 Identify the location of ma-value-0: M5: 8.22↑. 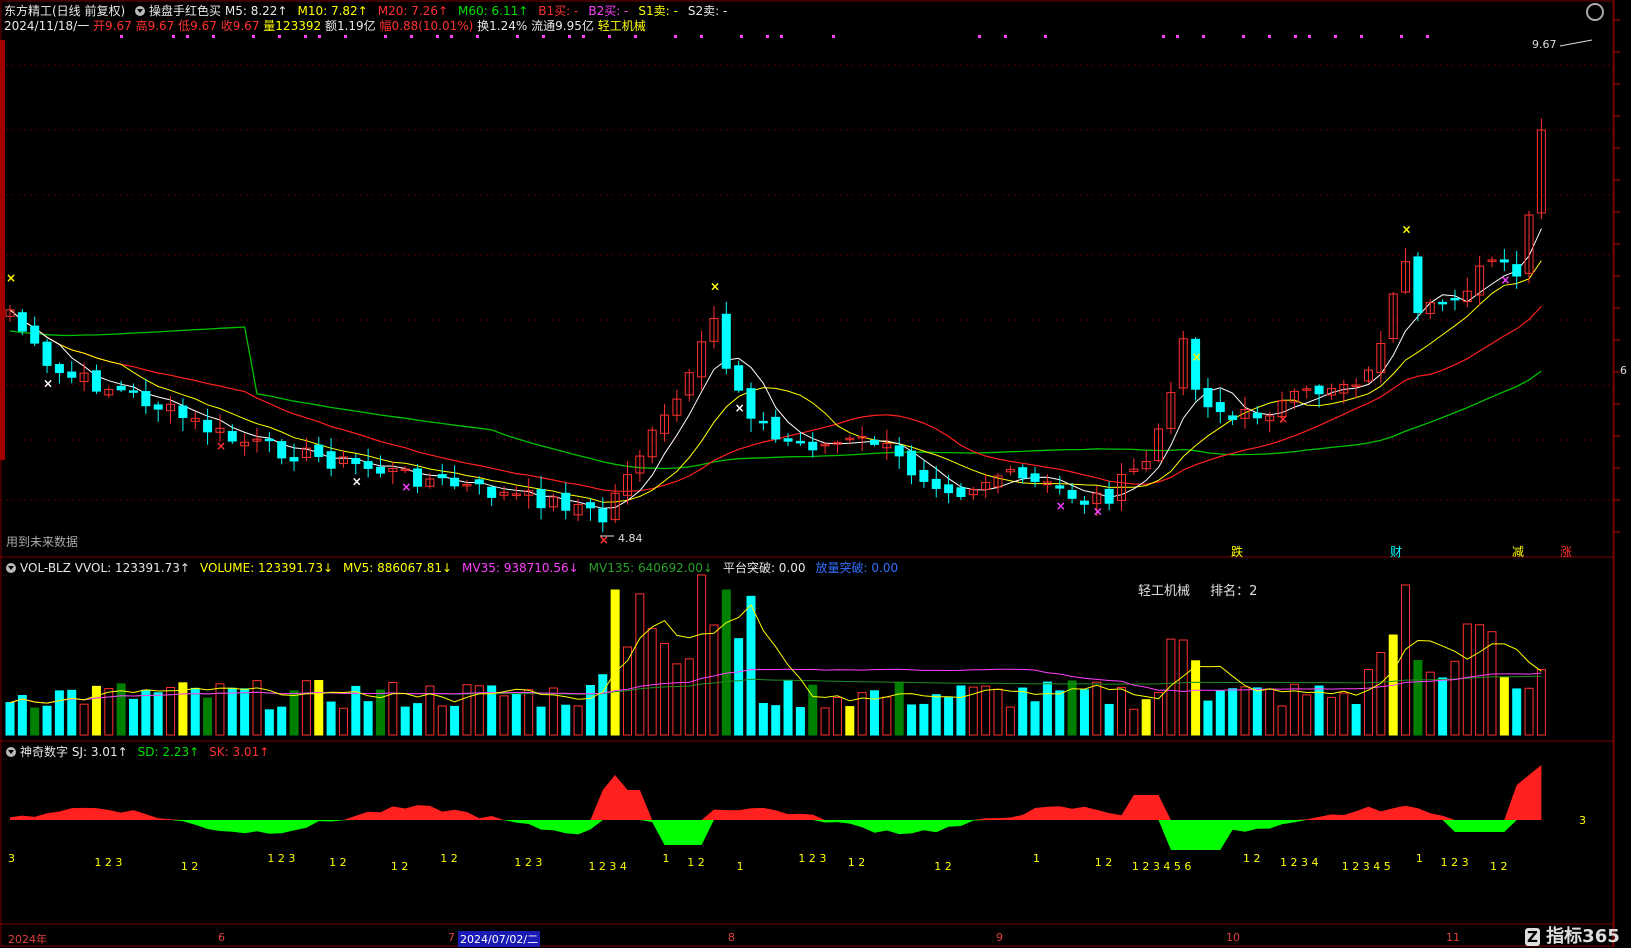
(256, 11).